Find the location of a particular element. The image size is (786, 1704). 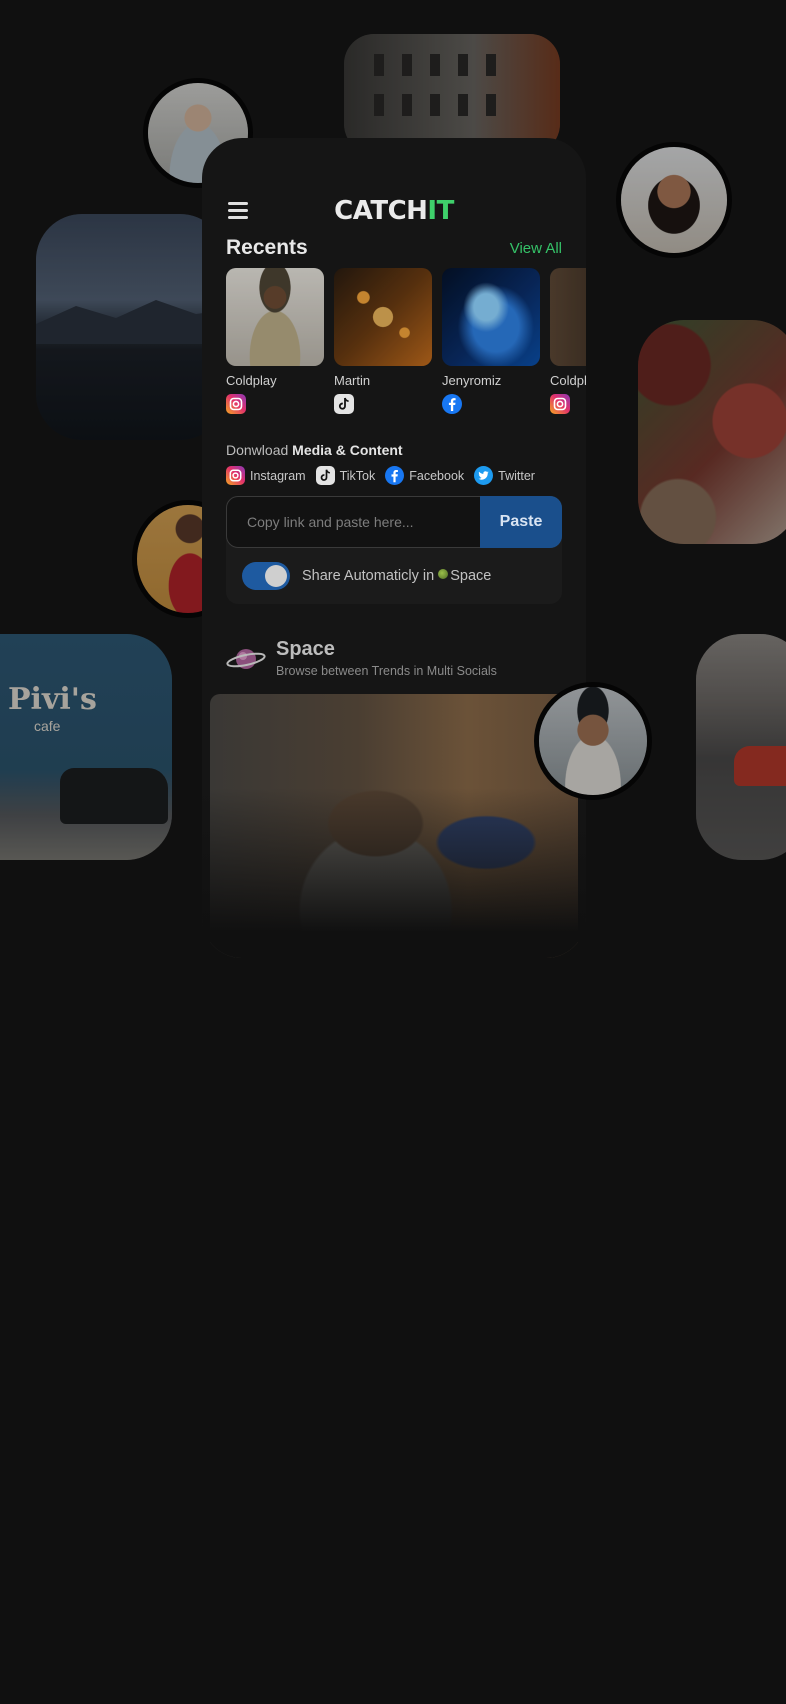

platform-label: Instagram is located at coordinates (278, 475).